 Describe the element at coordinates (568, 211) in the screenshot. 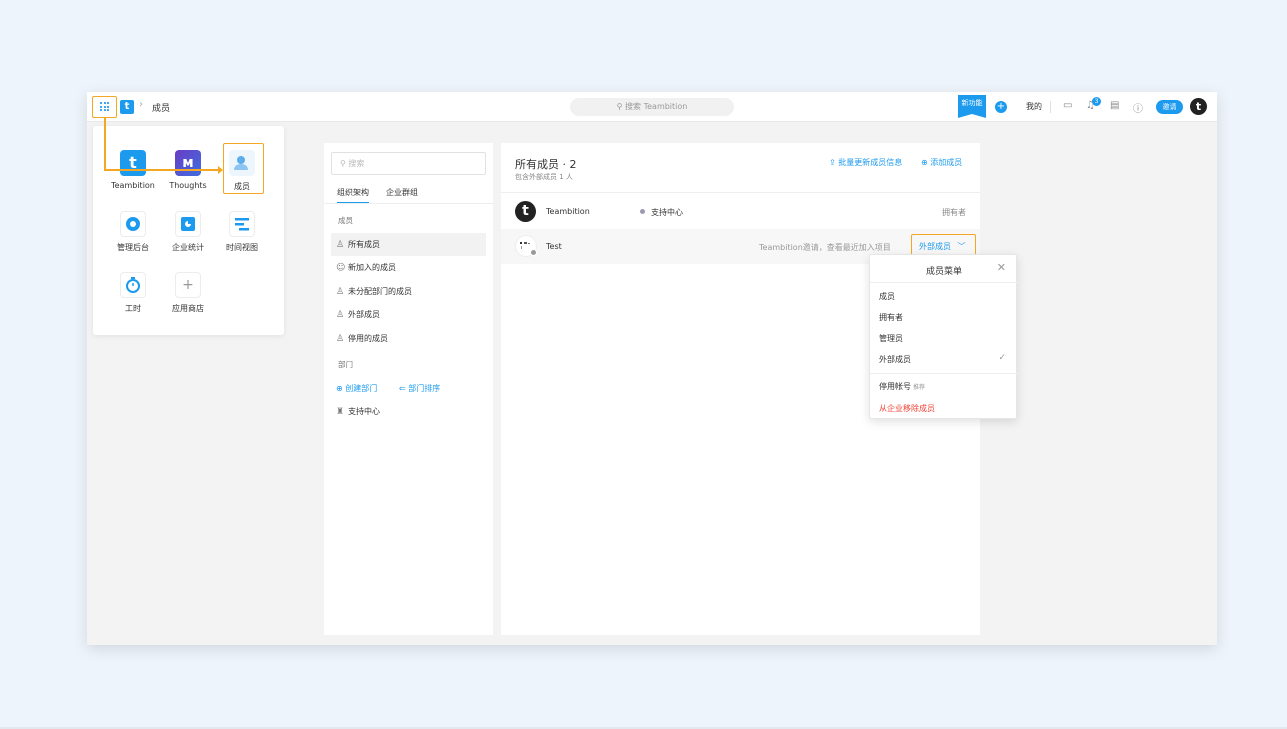

I see `member-name: Teambition` at that location.